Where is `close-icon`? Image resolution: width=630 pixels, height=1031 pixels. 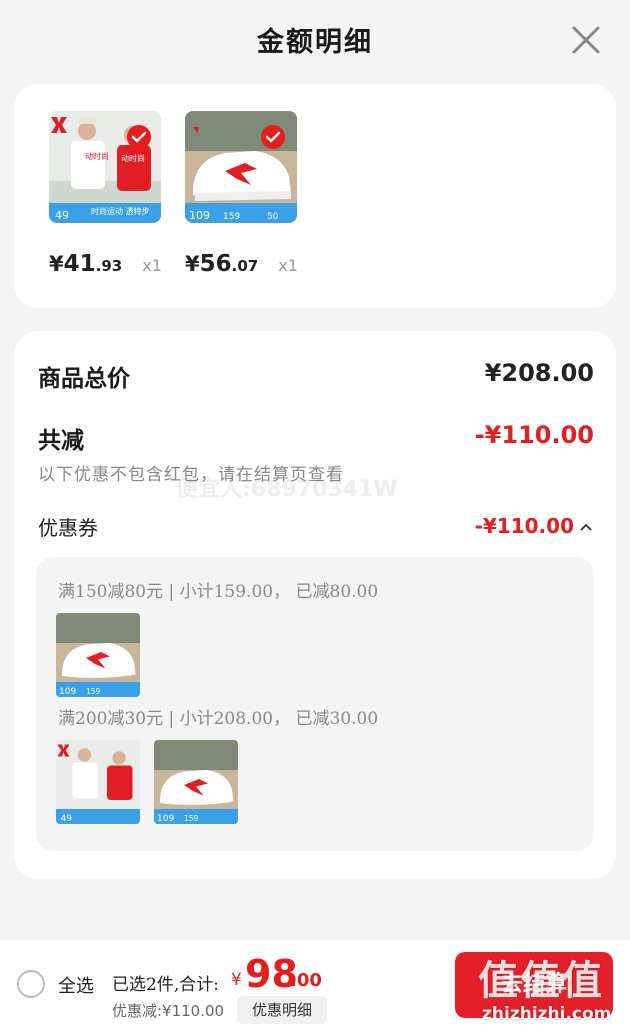
close-icon is located at coordinates (586, 40).